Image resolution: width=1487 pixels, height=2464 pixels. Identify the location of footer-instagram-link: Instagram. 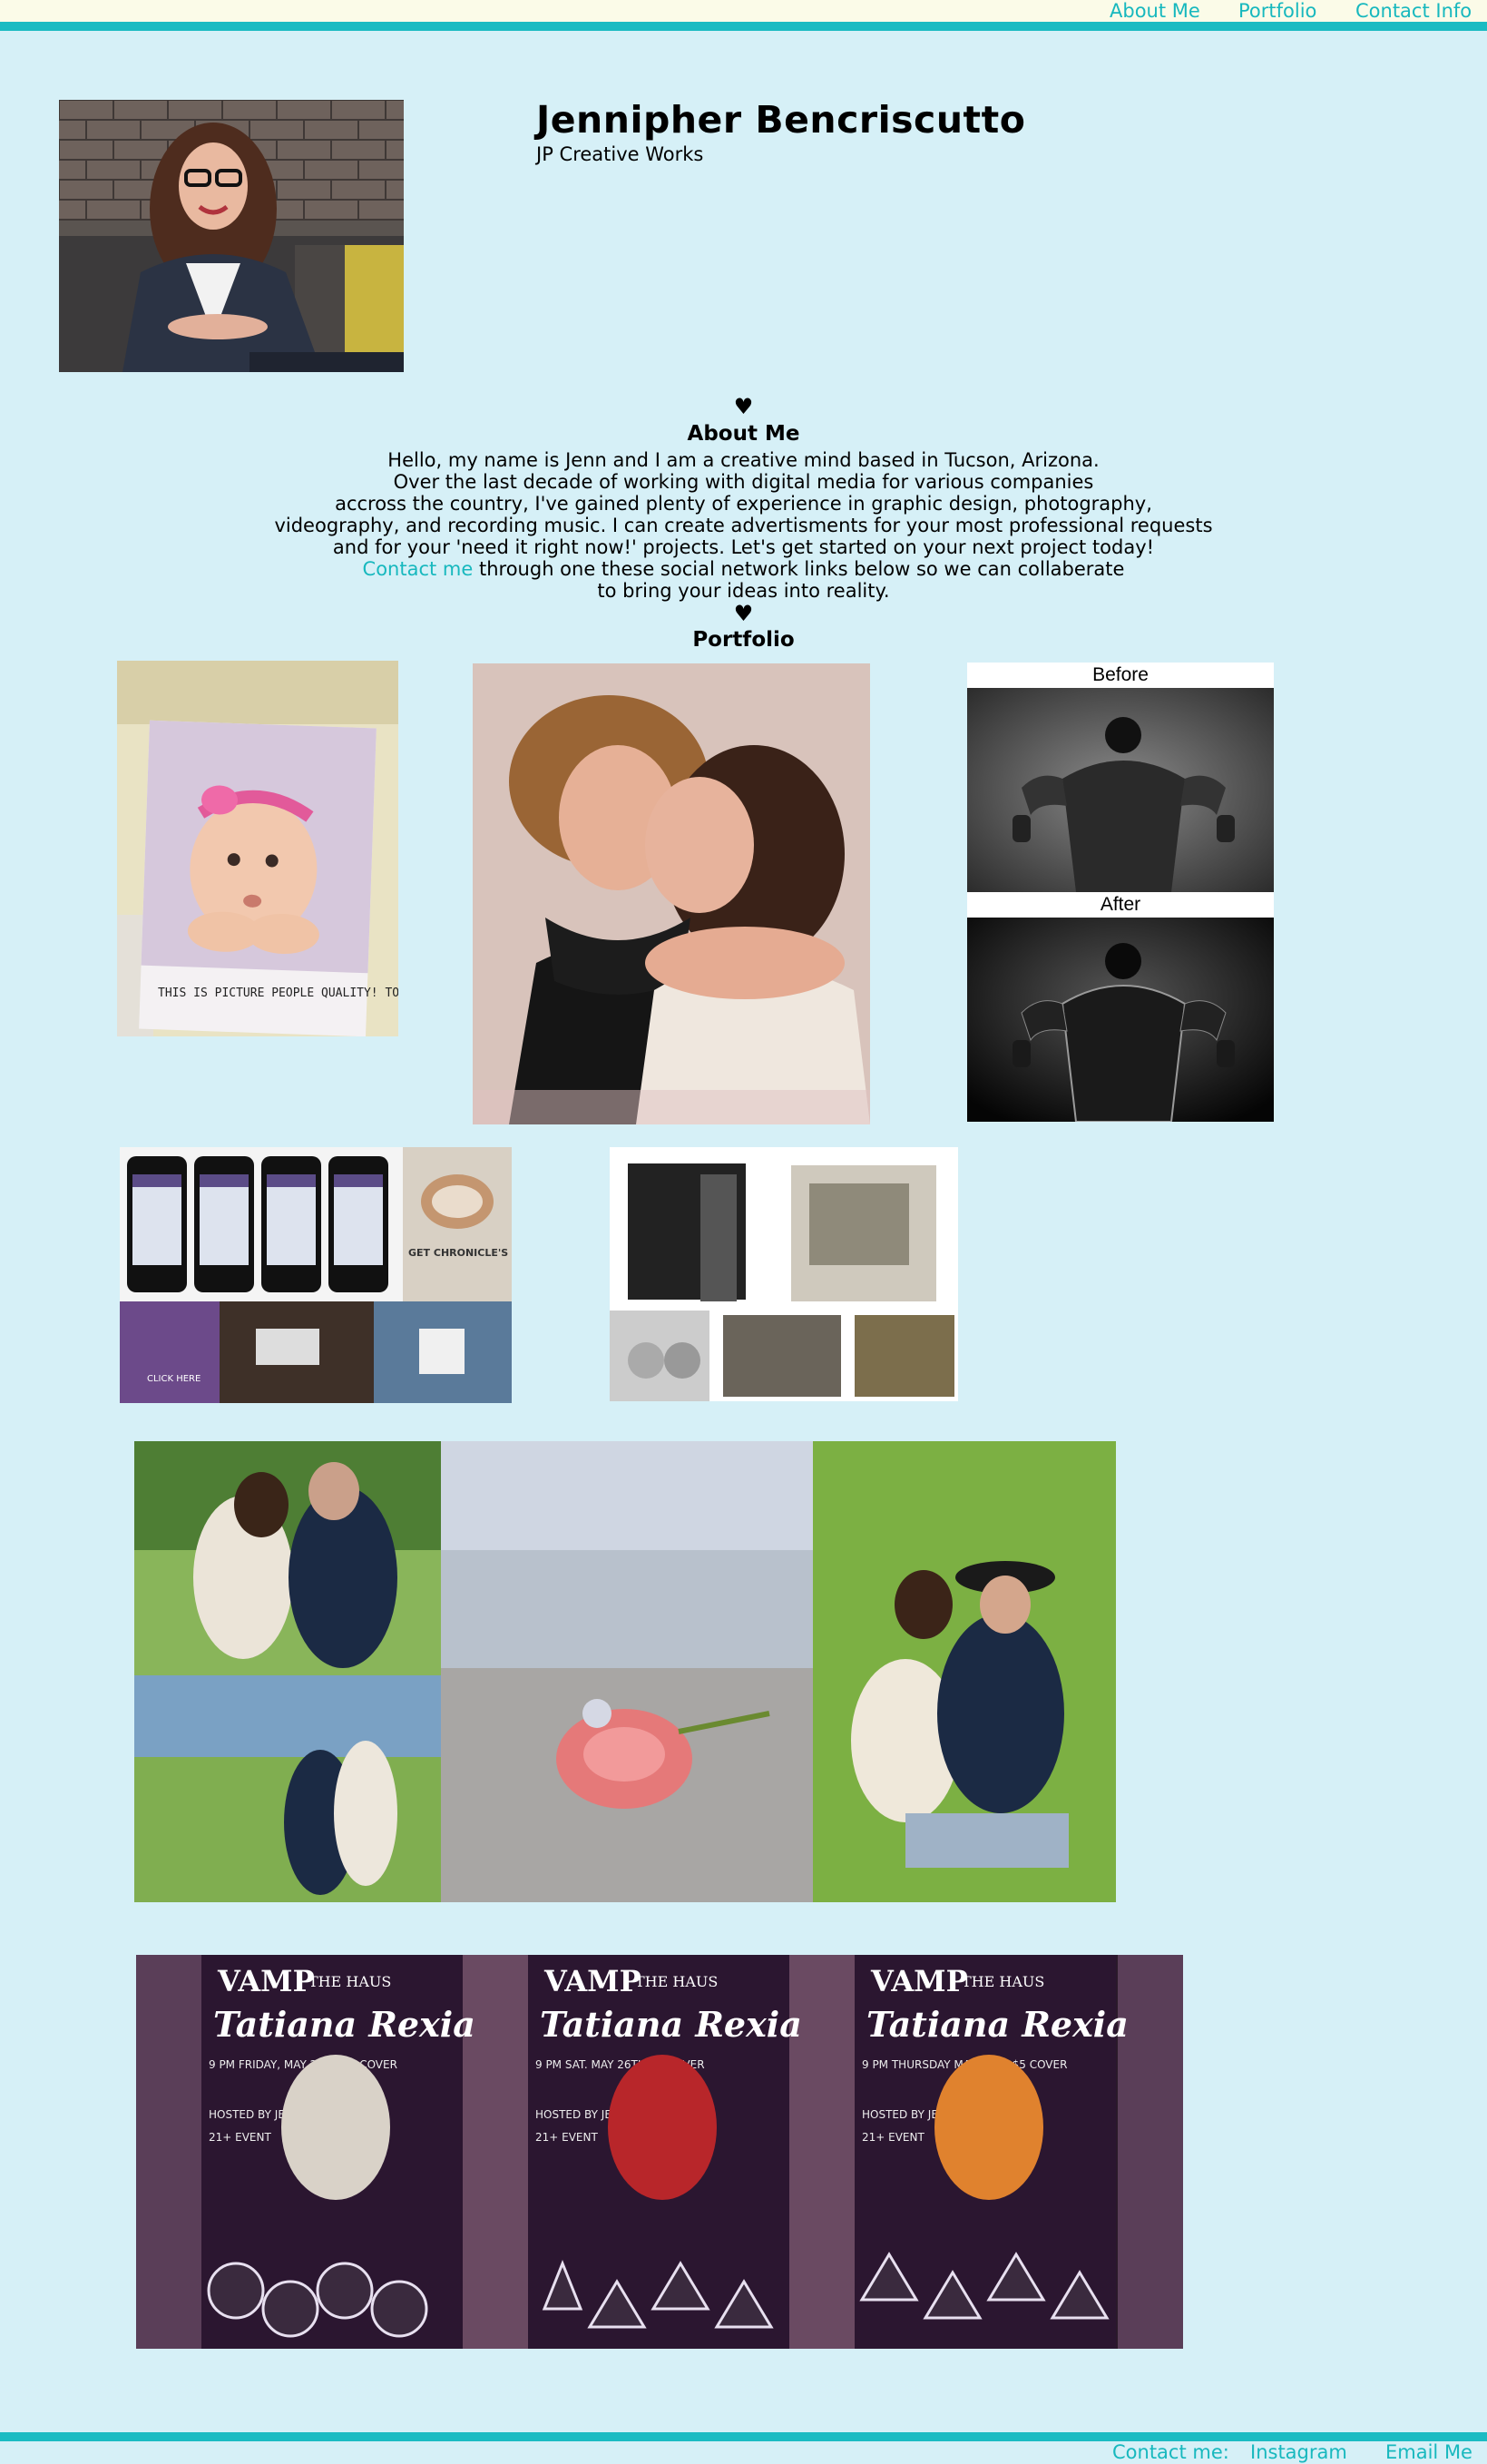
(1298, 2452).